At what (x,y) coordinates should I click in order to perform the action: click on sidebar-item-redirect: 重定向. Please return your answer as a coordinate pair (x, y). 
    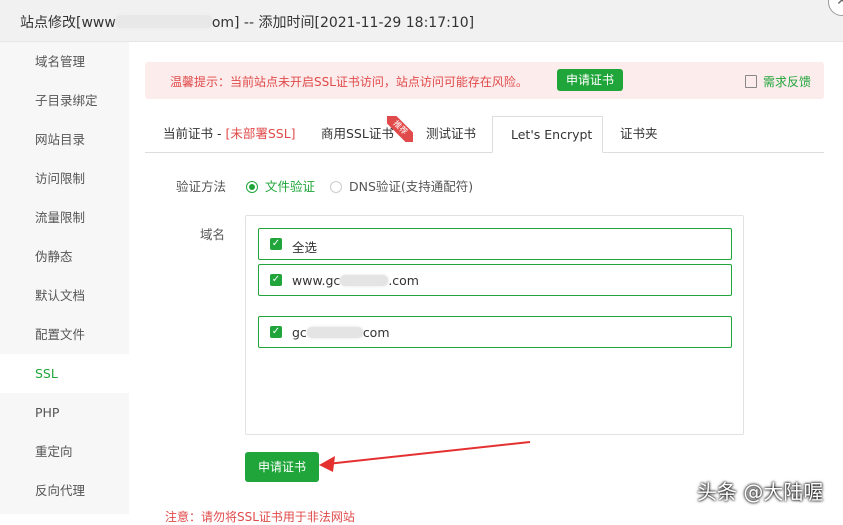
    Looking at the image, I should click on (64, 451).